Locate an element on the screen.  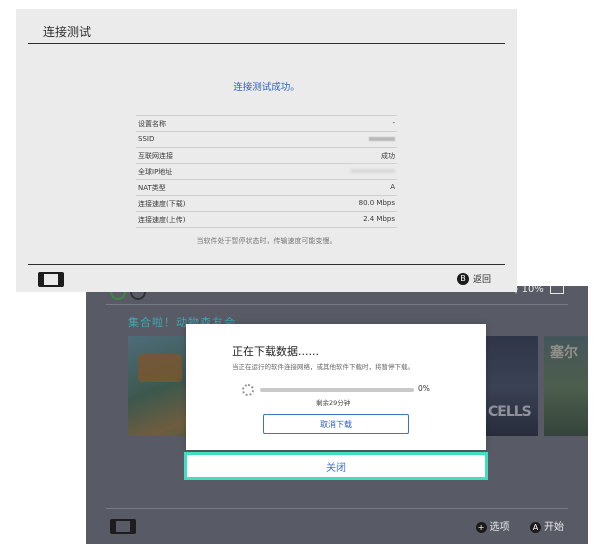
home-footer: + 选项 A 开始 is located at coordinates (337, 526).